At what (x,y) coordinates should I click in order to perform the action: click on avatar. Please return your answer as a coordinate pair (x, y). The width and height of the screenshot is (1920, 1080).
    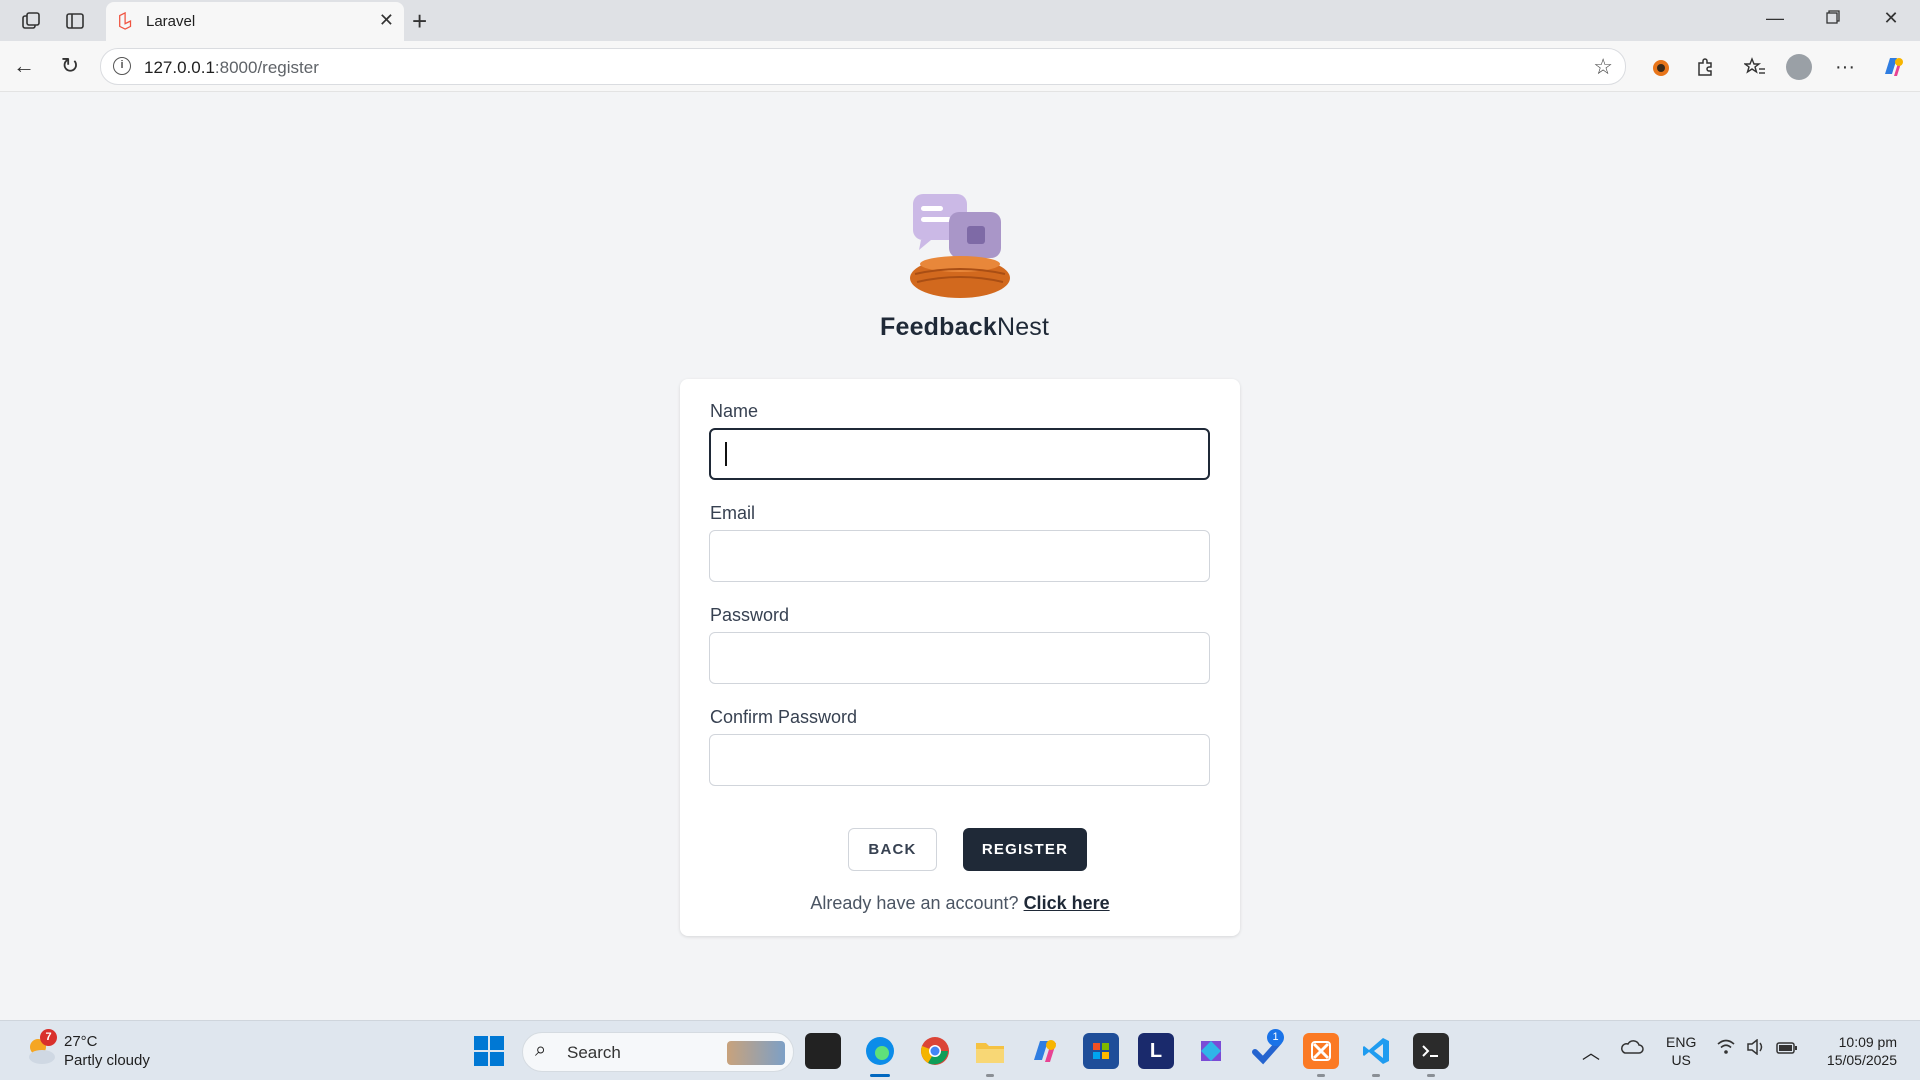
    Looking at the image, I should click on (1799, 67).